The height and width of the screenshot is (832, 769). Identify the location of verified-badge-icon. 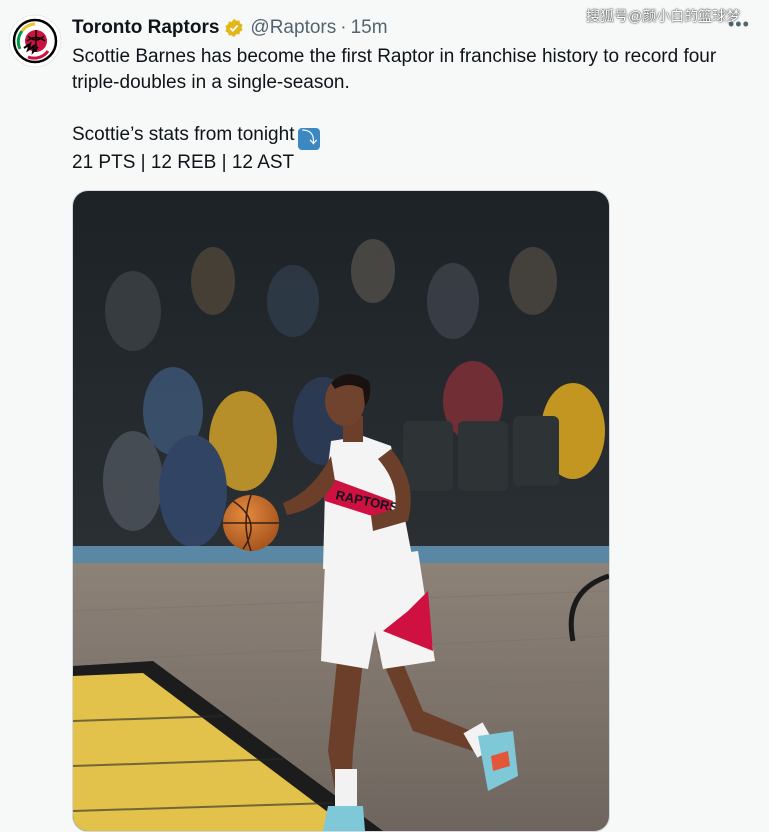
(234, 28).